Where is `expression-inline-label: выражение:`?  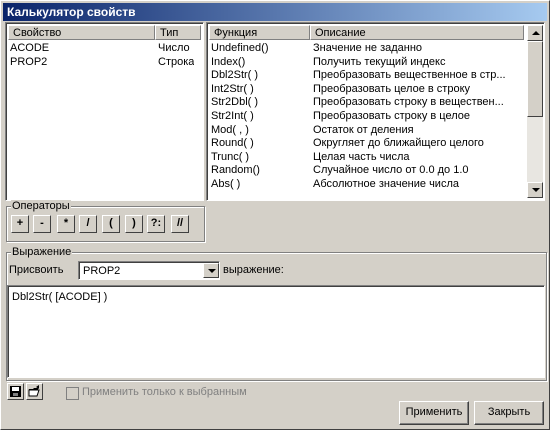
expression-inline-label: выражение: is located at coordinates (253, 270).